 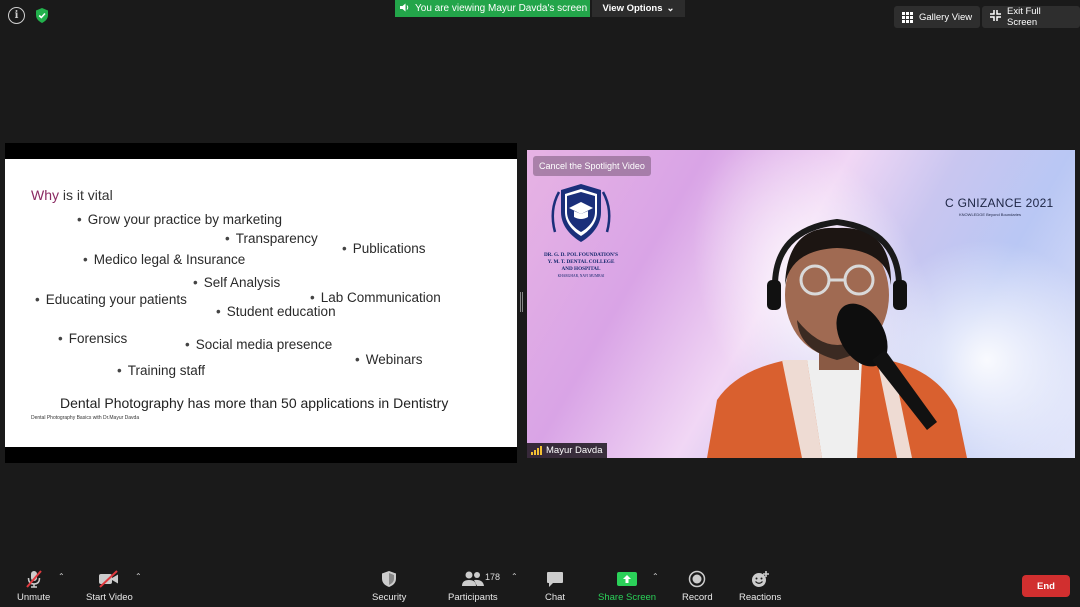 I want to click on muted-microphone-icon, so click(x=34, y=579).